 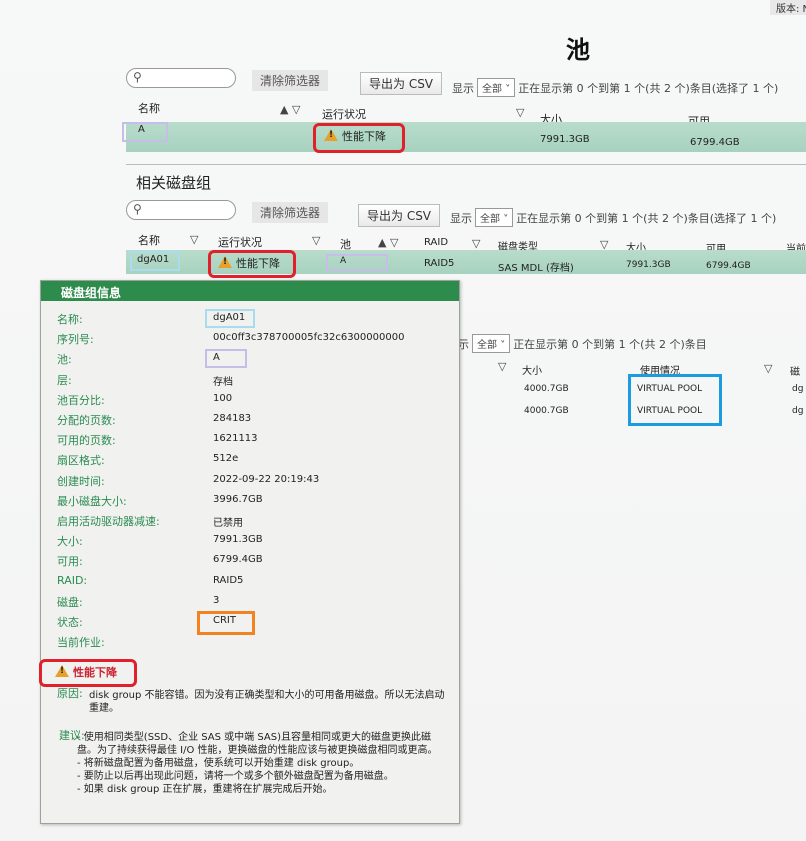 I want to click on disks-col-extra: 磁, so click(x=795, y=370).